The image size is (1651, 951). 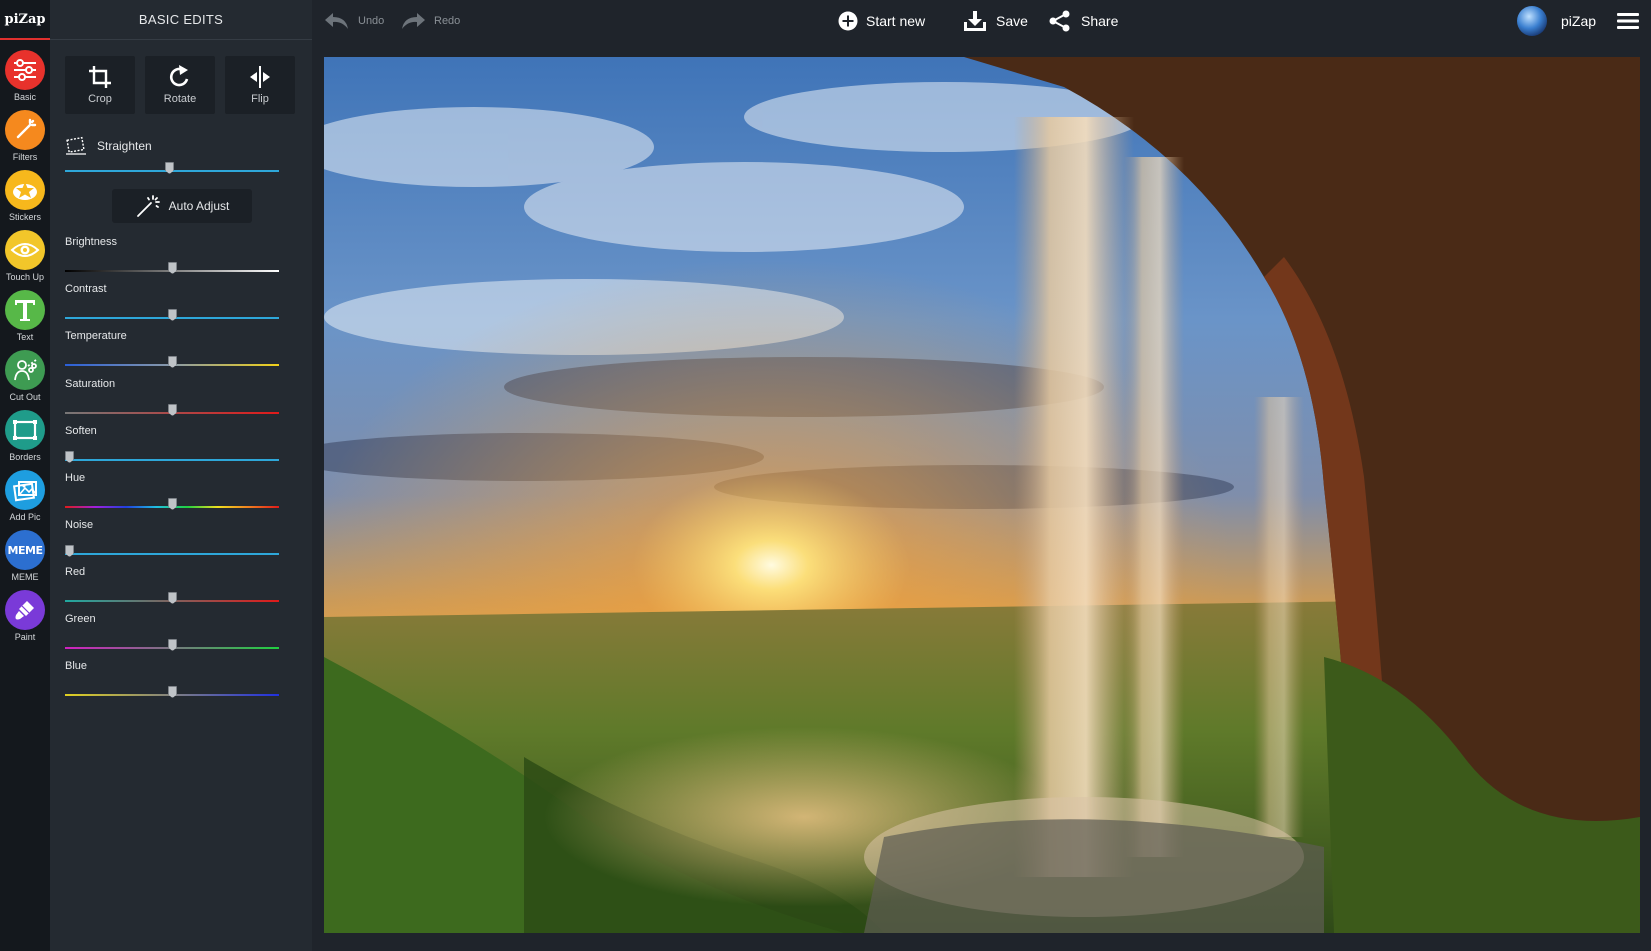 I want to click on hue-slider: Hue, so click(x=172, y=495).